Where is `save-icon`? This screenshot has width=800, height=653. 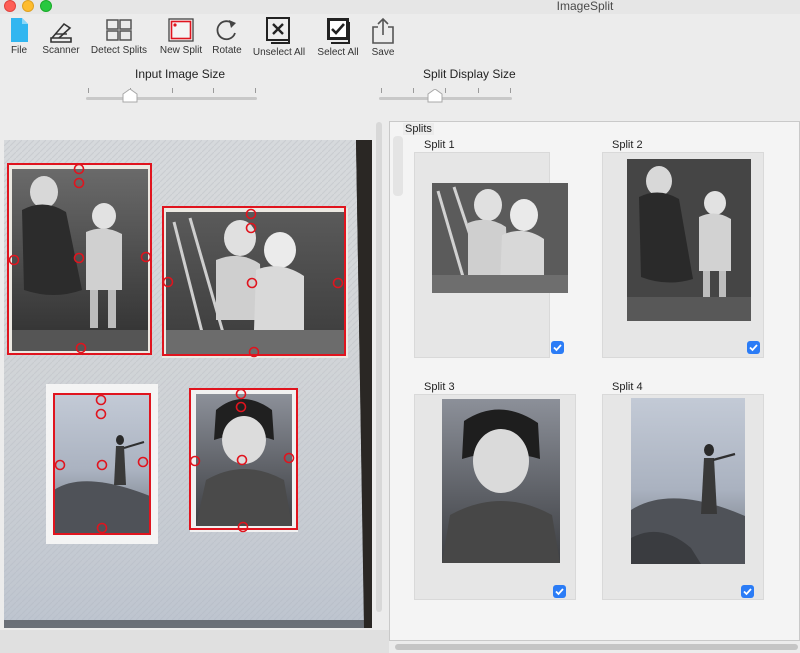
save-icon is located at coordinates (383, 30).